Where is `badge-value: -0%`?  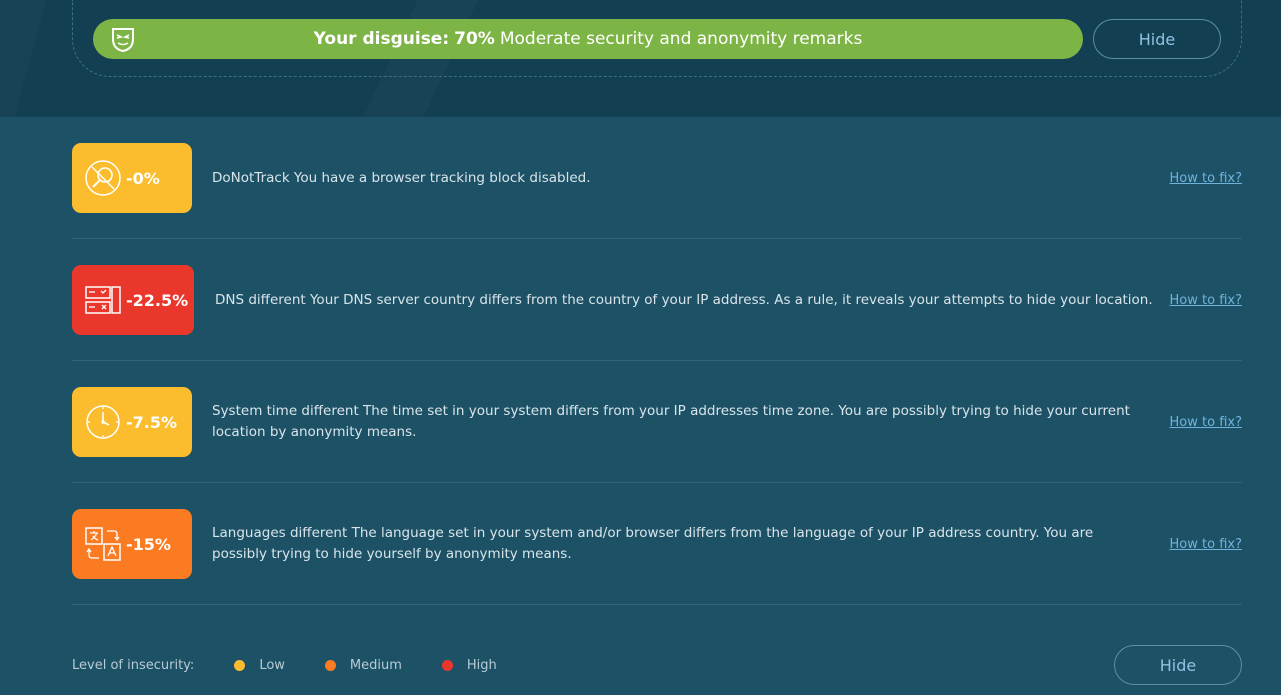 badge-value: -0% is located at coordinates (143, 178).